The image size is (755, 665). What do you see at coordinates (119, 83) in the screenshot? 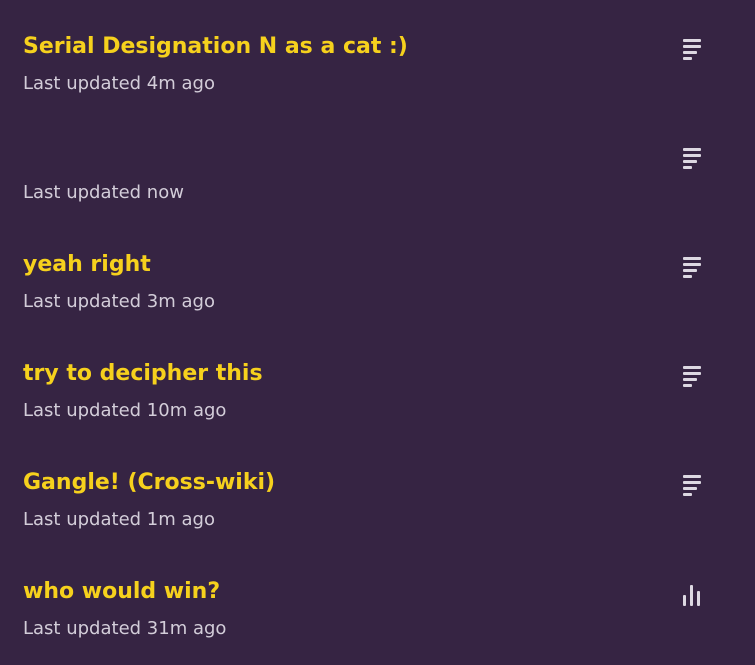
I see `item-updated: Last updated 4m ago` at bounding box center [119, 83].